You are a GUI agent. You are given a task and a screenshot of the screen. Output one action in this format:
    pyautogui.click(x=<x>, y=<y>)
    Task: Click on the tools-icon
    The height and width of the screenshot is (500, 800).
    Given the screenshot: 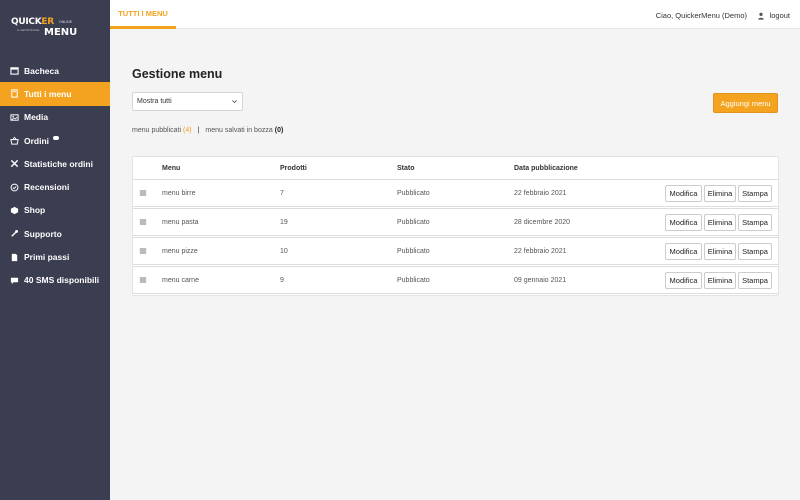 What is the action you would take?
    pyautogui.click(x=14, y=163)
    